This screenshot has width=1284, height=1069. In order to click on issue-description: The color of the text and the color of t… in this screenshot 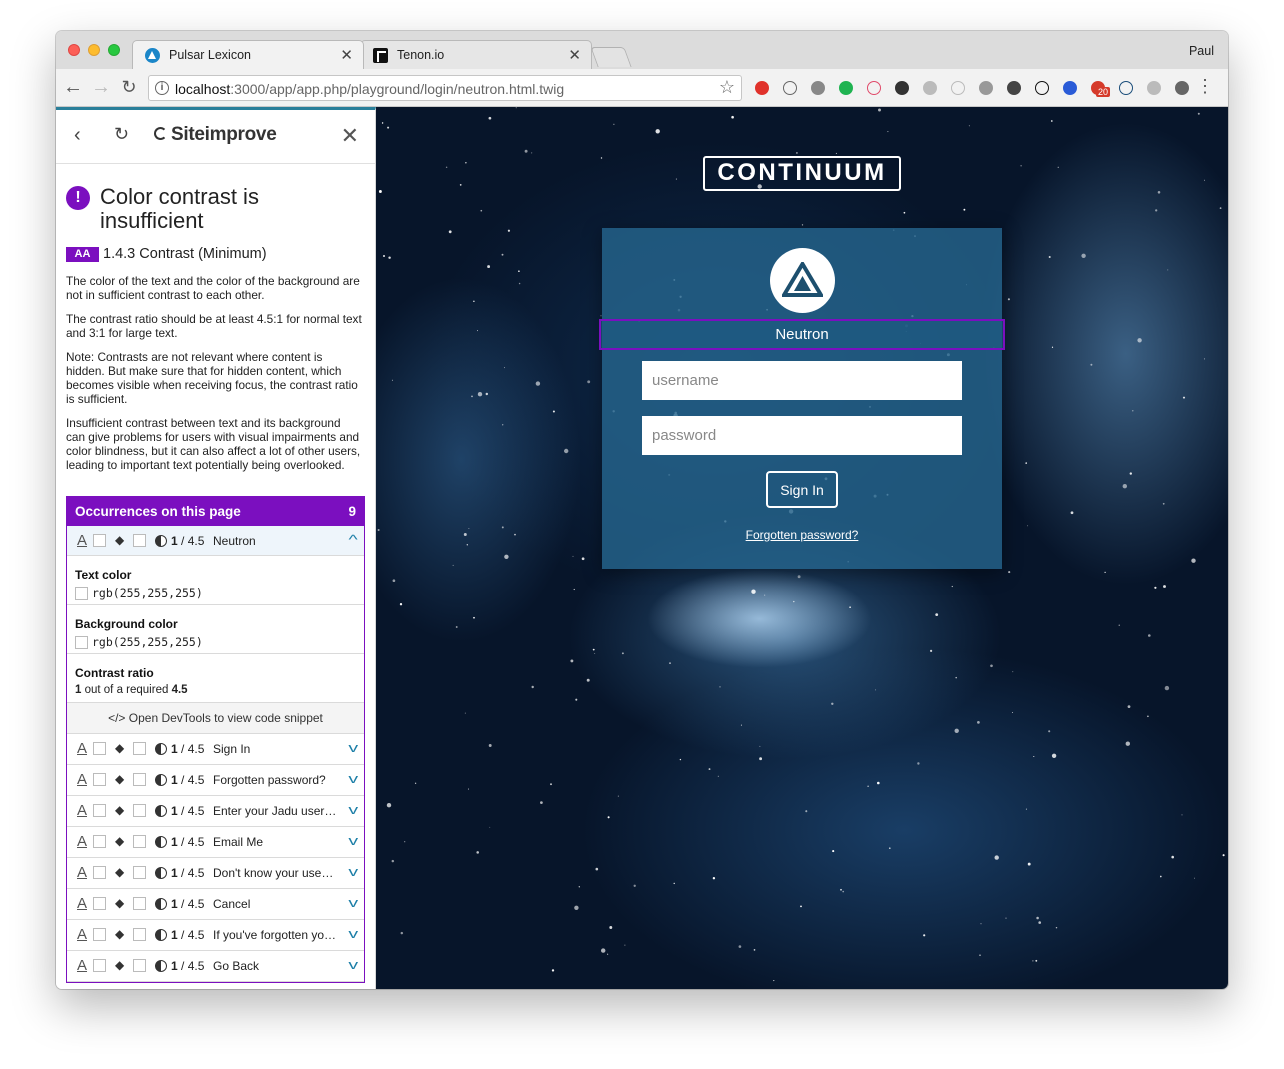, I will do `click(213, 288)`.